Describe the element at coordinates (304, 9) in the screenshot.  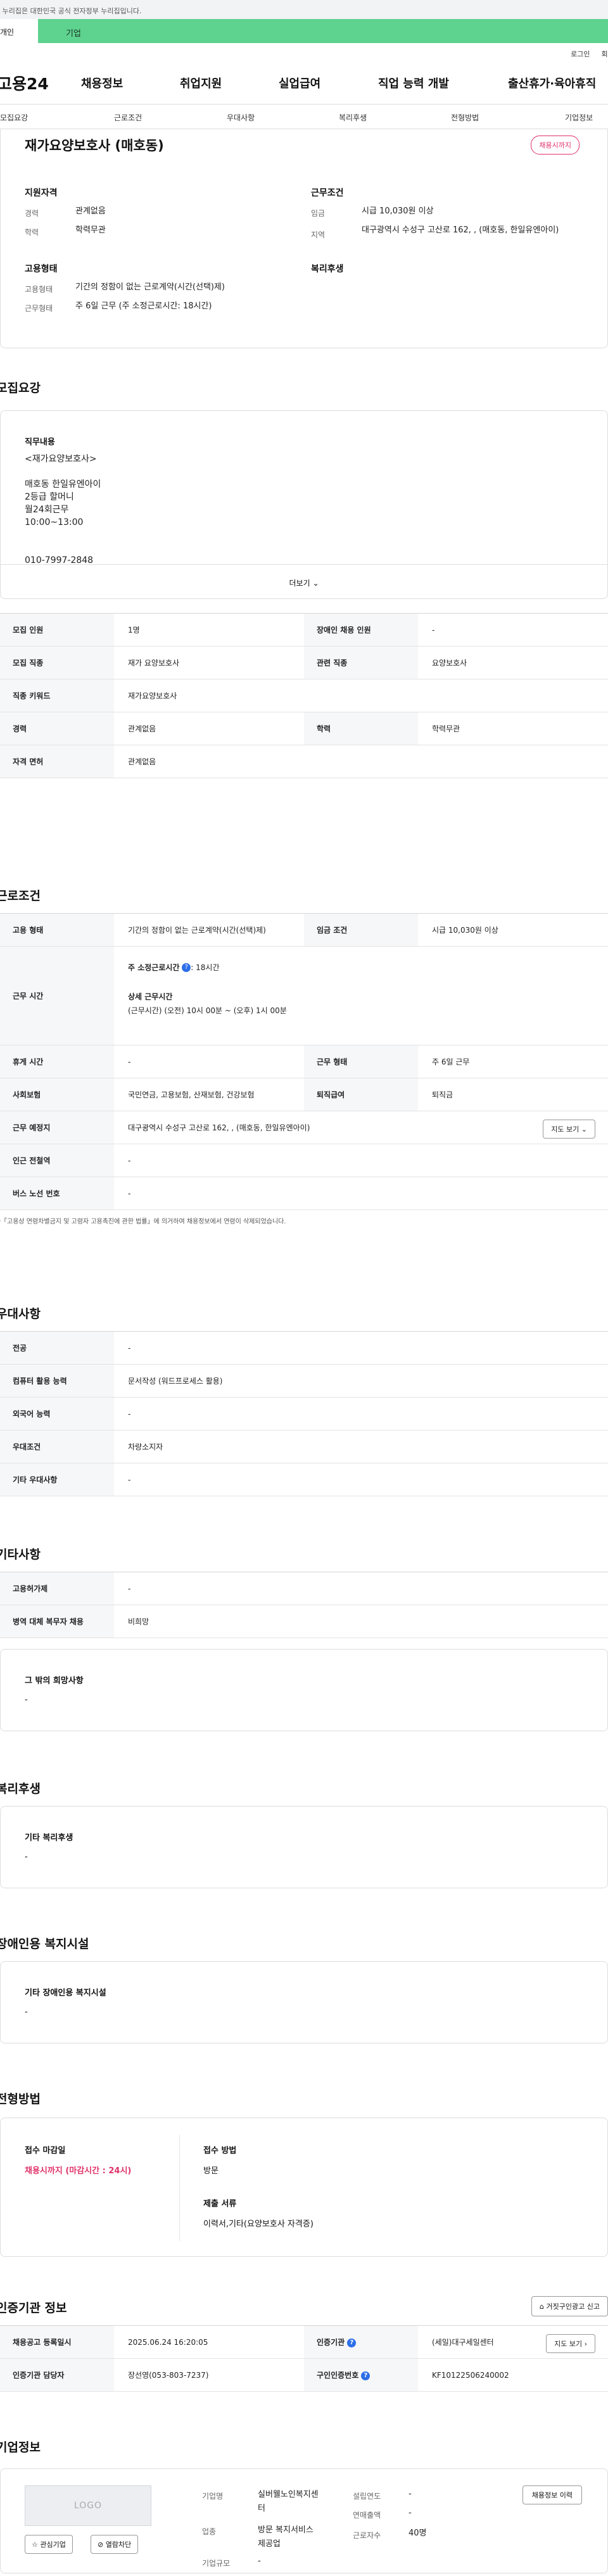
I see `gov-banner: 이 누리집은 대한민국 공식 전자정부 누리집입니다.` at that location.